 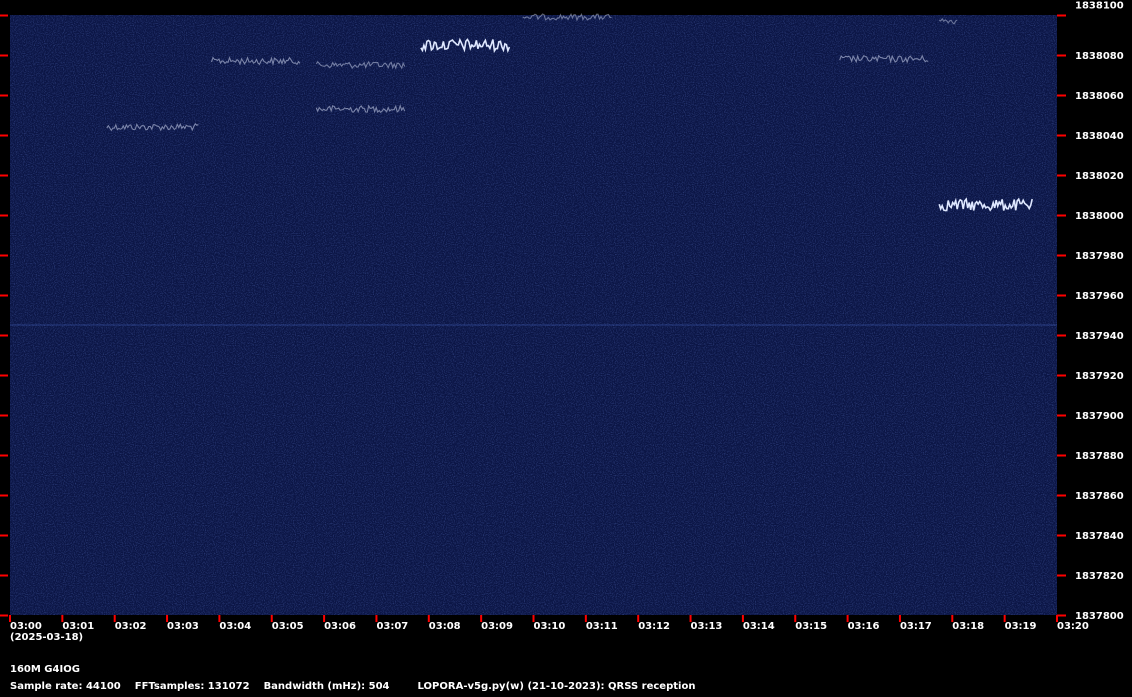 I want to click on x-tick-label: 03:07, so click(x=392, y=626).